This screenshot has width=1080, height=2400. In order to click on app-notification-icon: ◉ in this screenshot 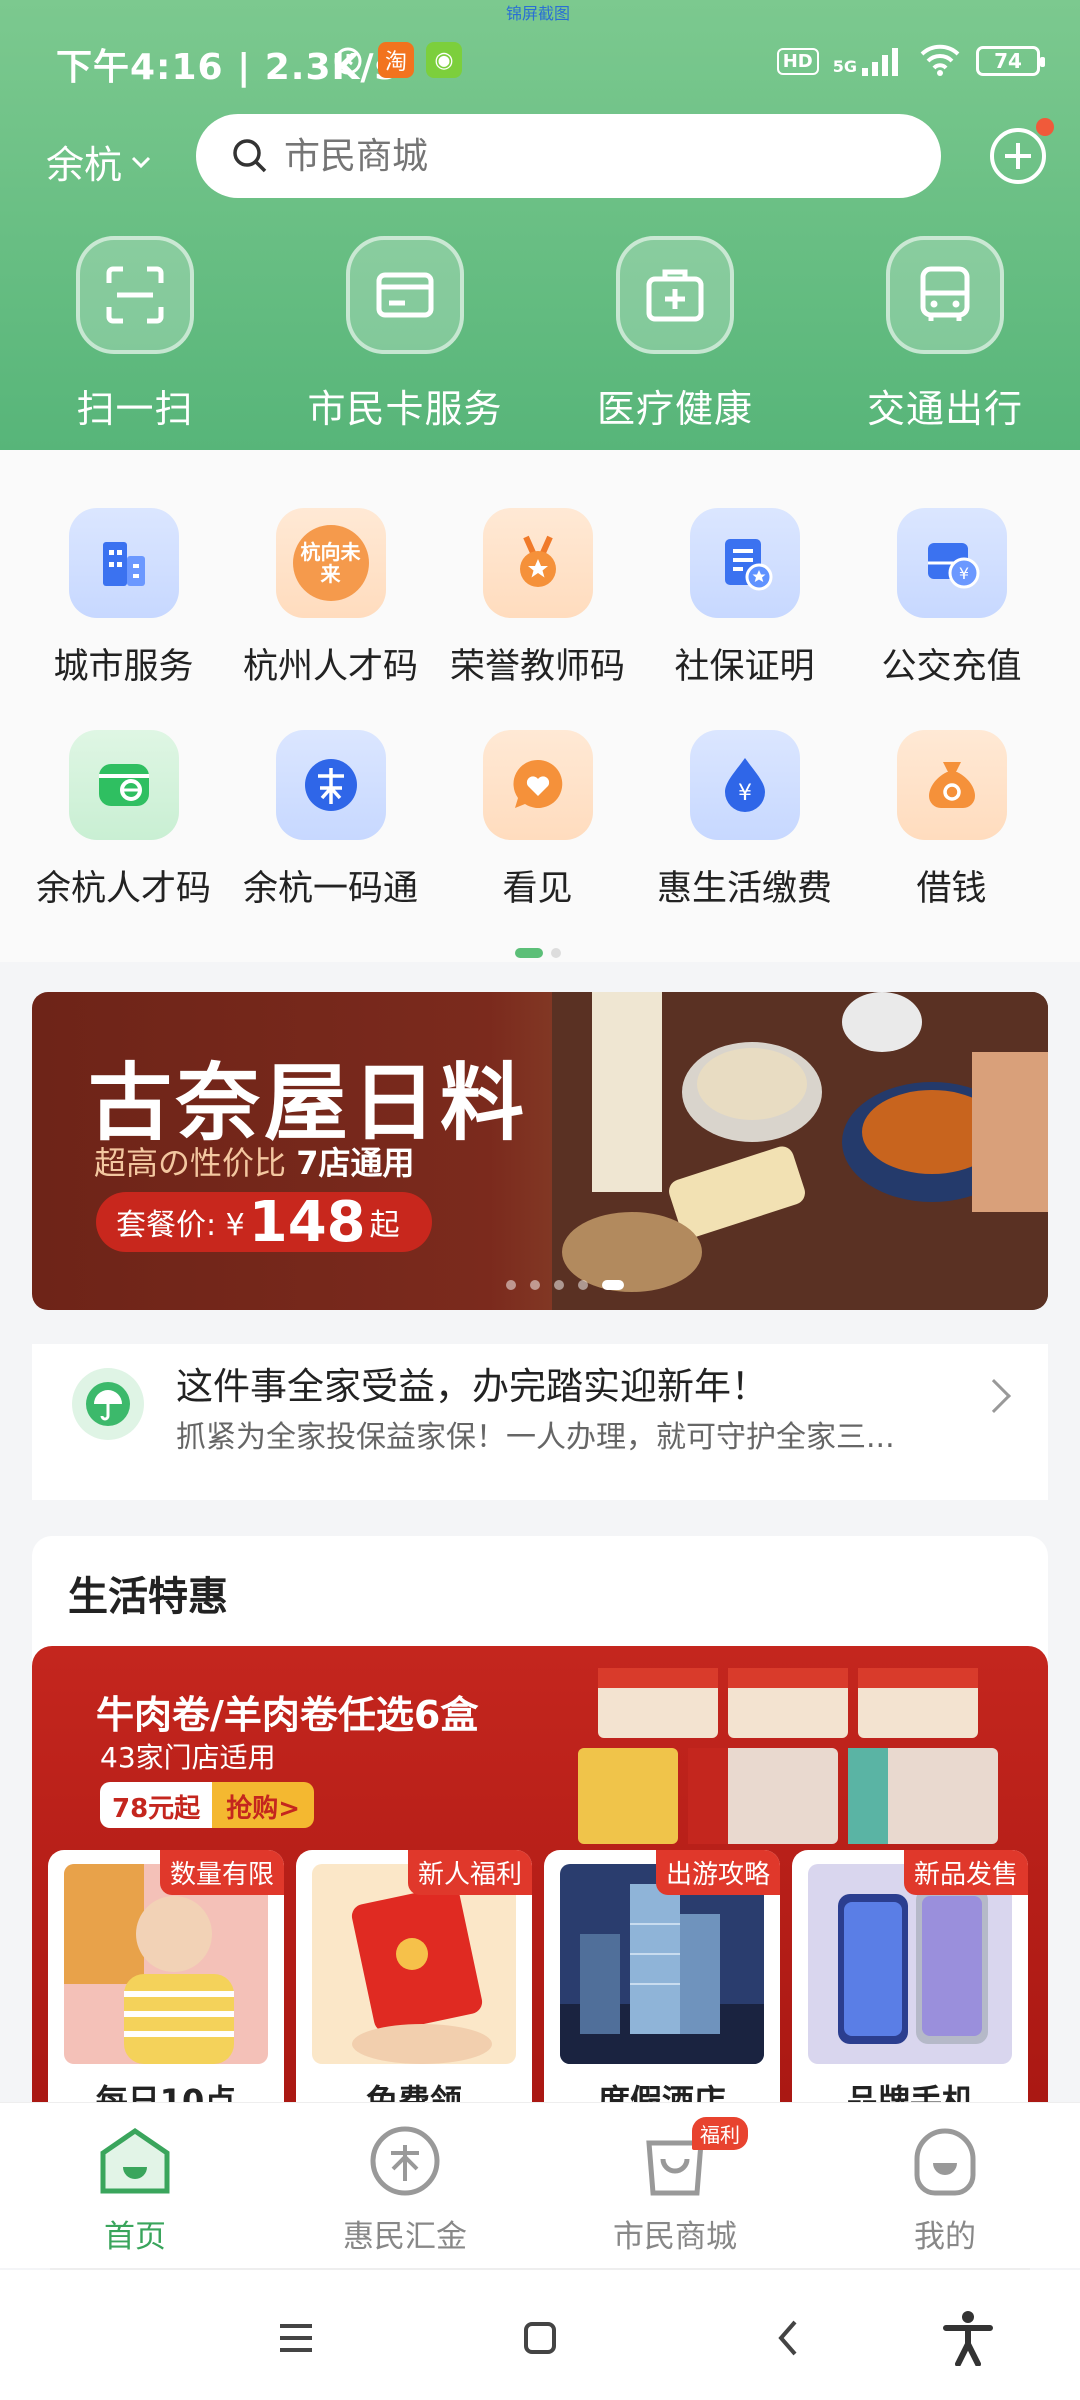, I will do `click(444, 60)`.